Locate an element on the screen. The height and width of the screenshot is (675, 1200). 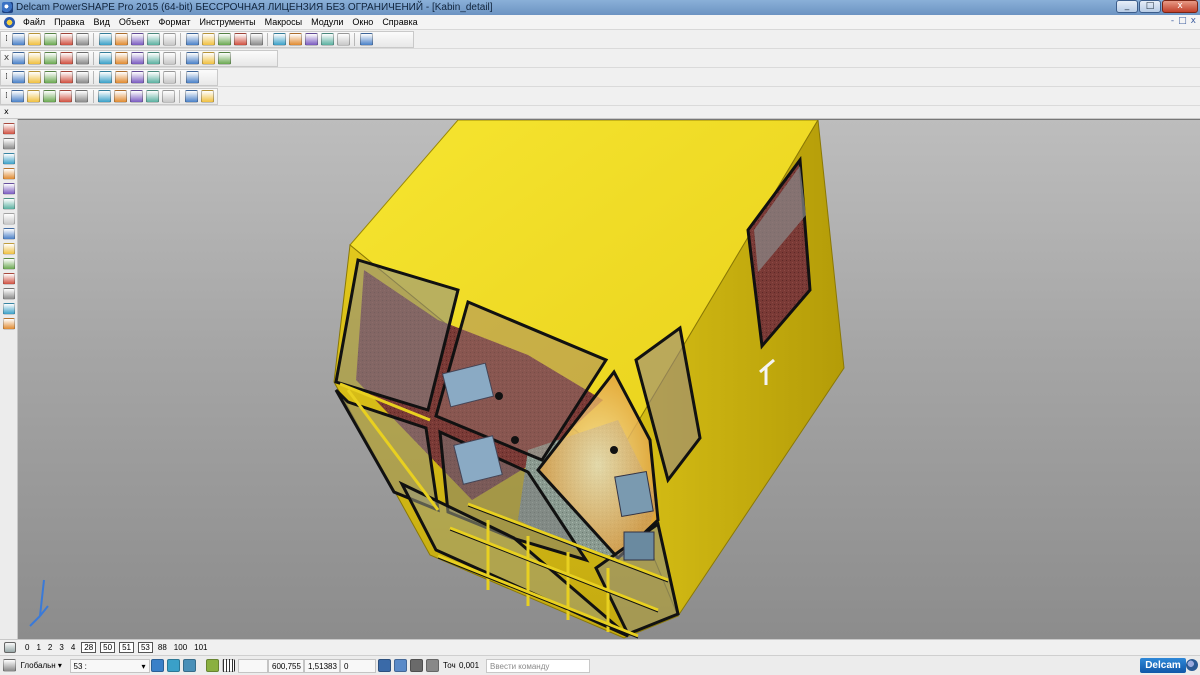
level-button-50: 50 is located at coordinates (108, 647).